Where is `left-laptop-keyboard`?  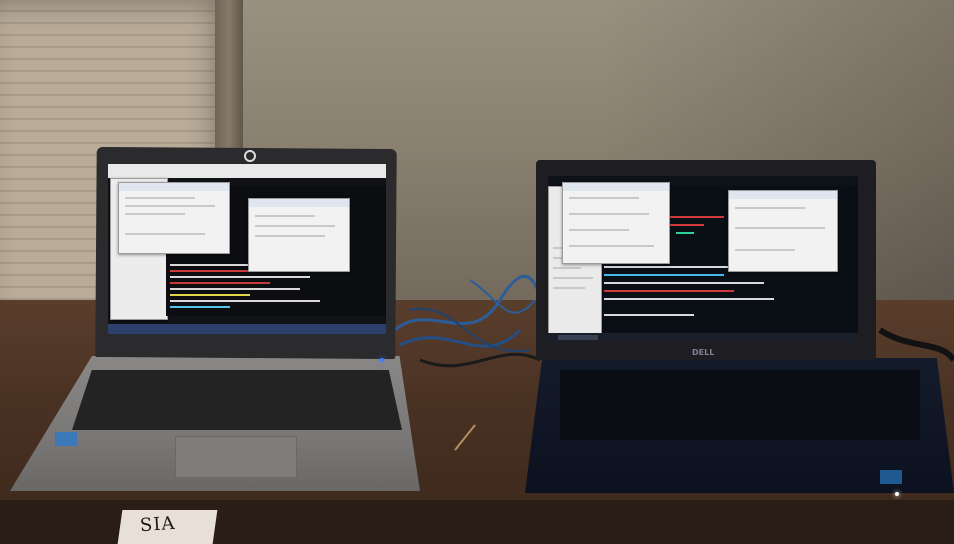 left-laptop-keyboard is located at coordinates (237, 400).